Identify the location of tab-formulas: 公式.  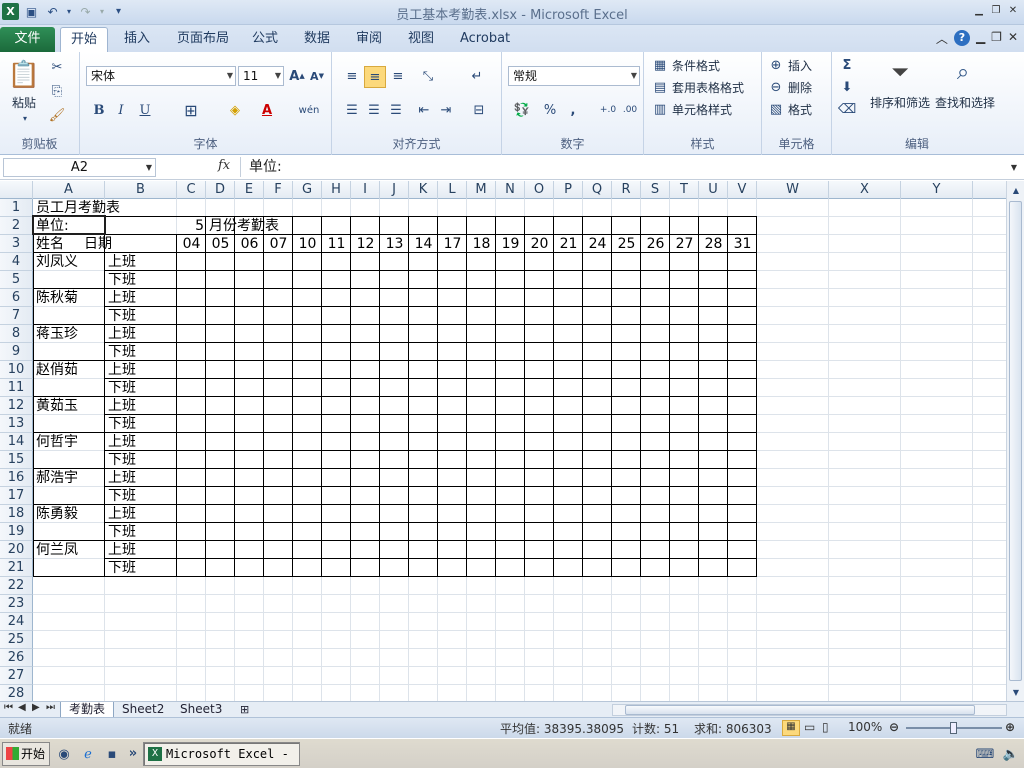
(265, 39).